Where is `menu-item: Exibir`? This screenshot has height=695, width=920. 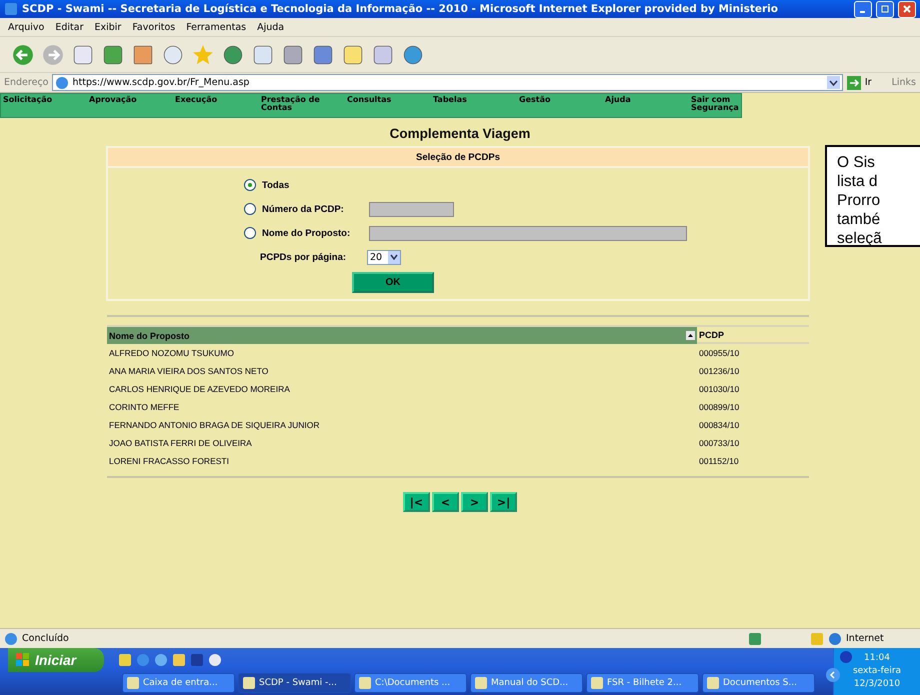 menu-item: Exibir is located at coordinates (108, 27).